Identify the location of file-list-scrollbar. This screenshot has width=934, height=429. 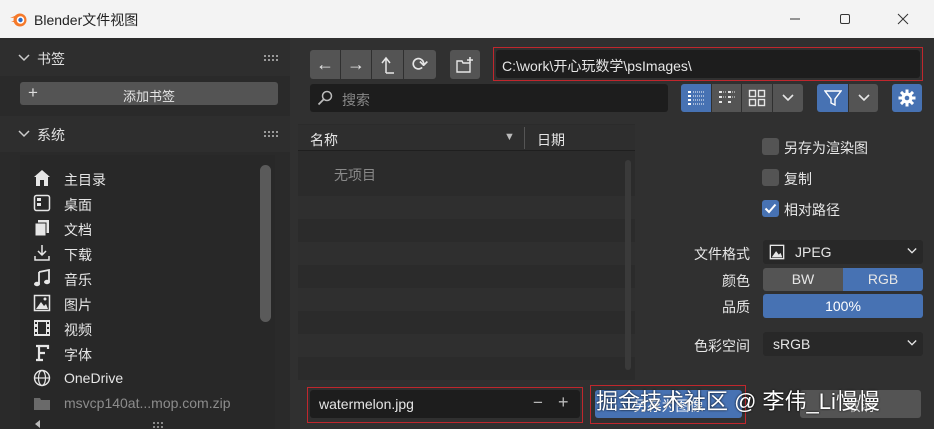
(628, 265).